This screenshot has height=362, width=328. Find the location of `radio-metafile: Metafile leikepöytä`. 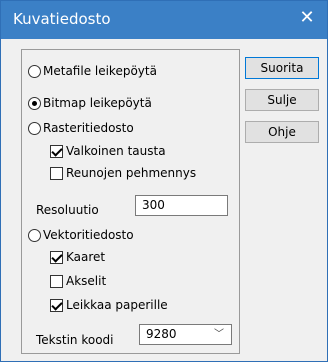

radio-metafile: Metafile leikepöytä is located at coordinates (92, 71).